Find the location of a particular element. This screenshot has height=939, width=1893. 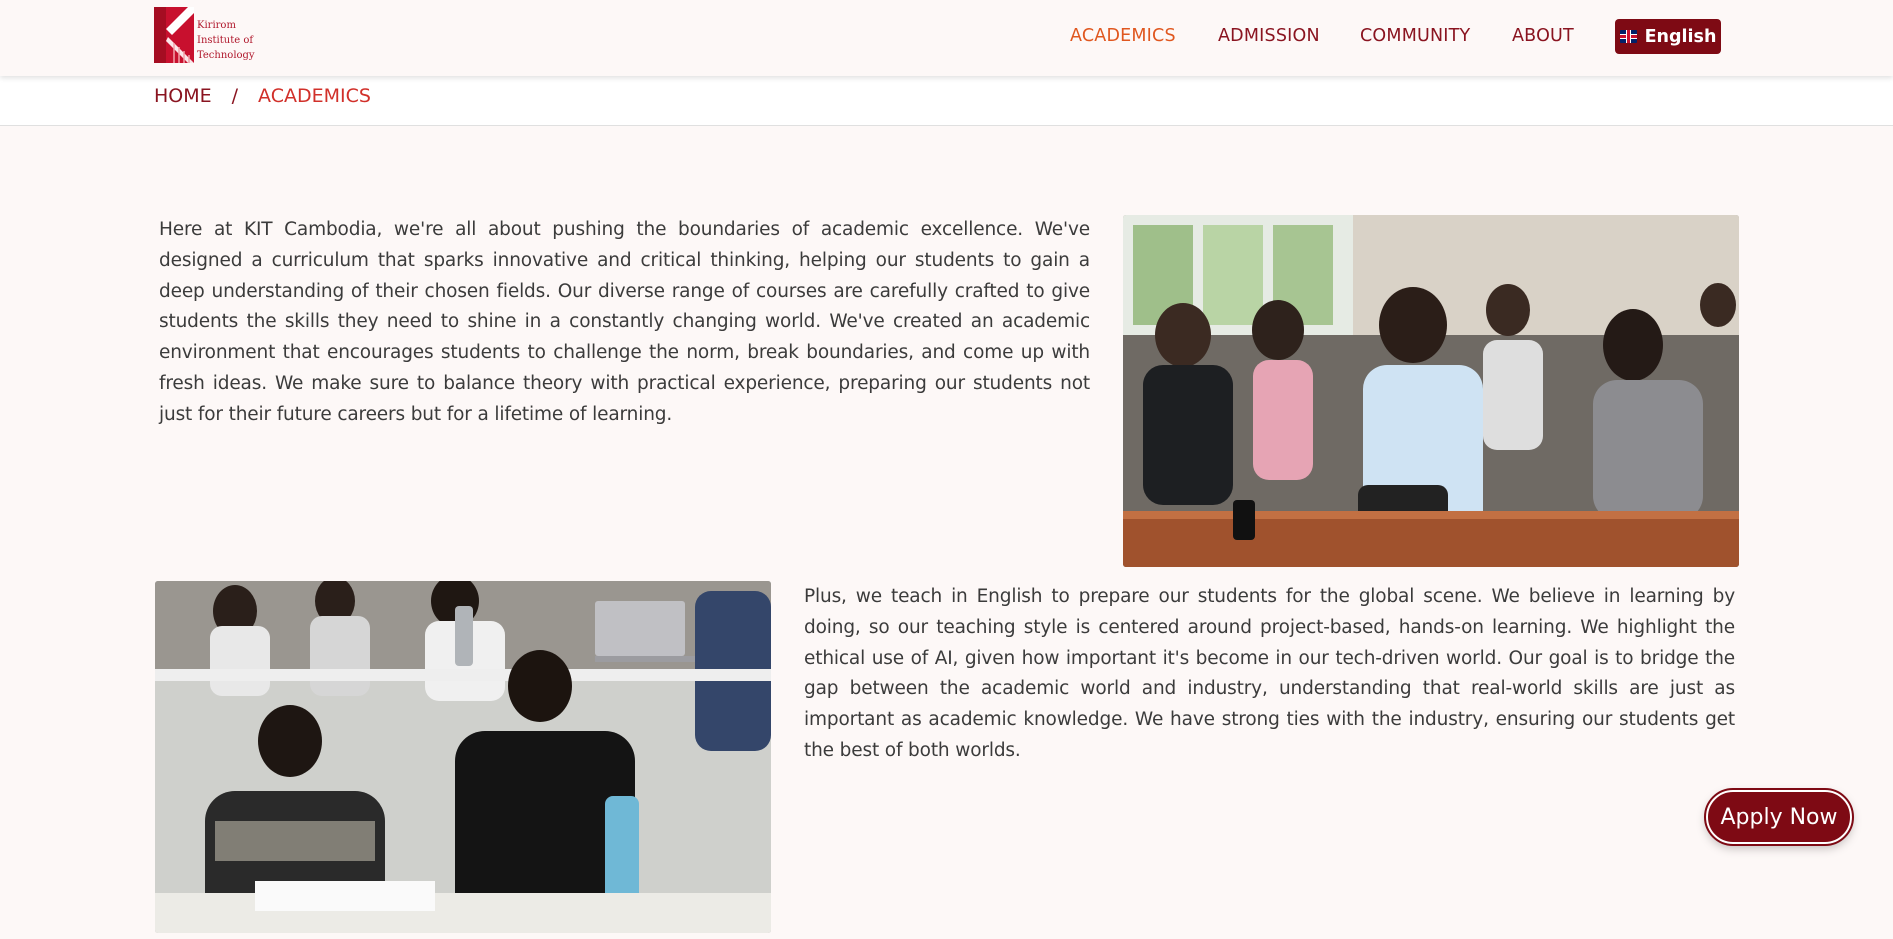

nav-admission: ADMISSION is located at coordinates (1269, 36).